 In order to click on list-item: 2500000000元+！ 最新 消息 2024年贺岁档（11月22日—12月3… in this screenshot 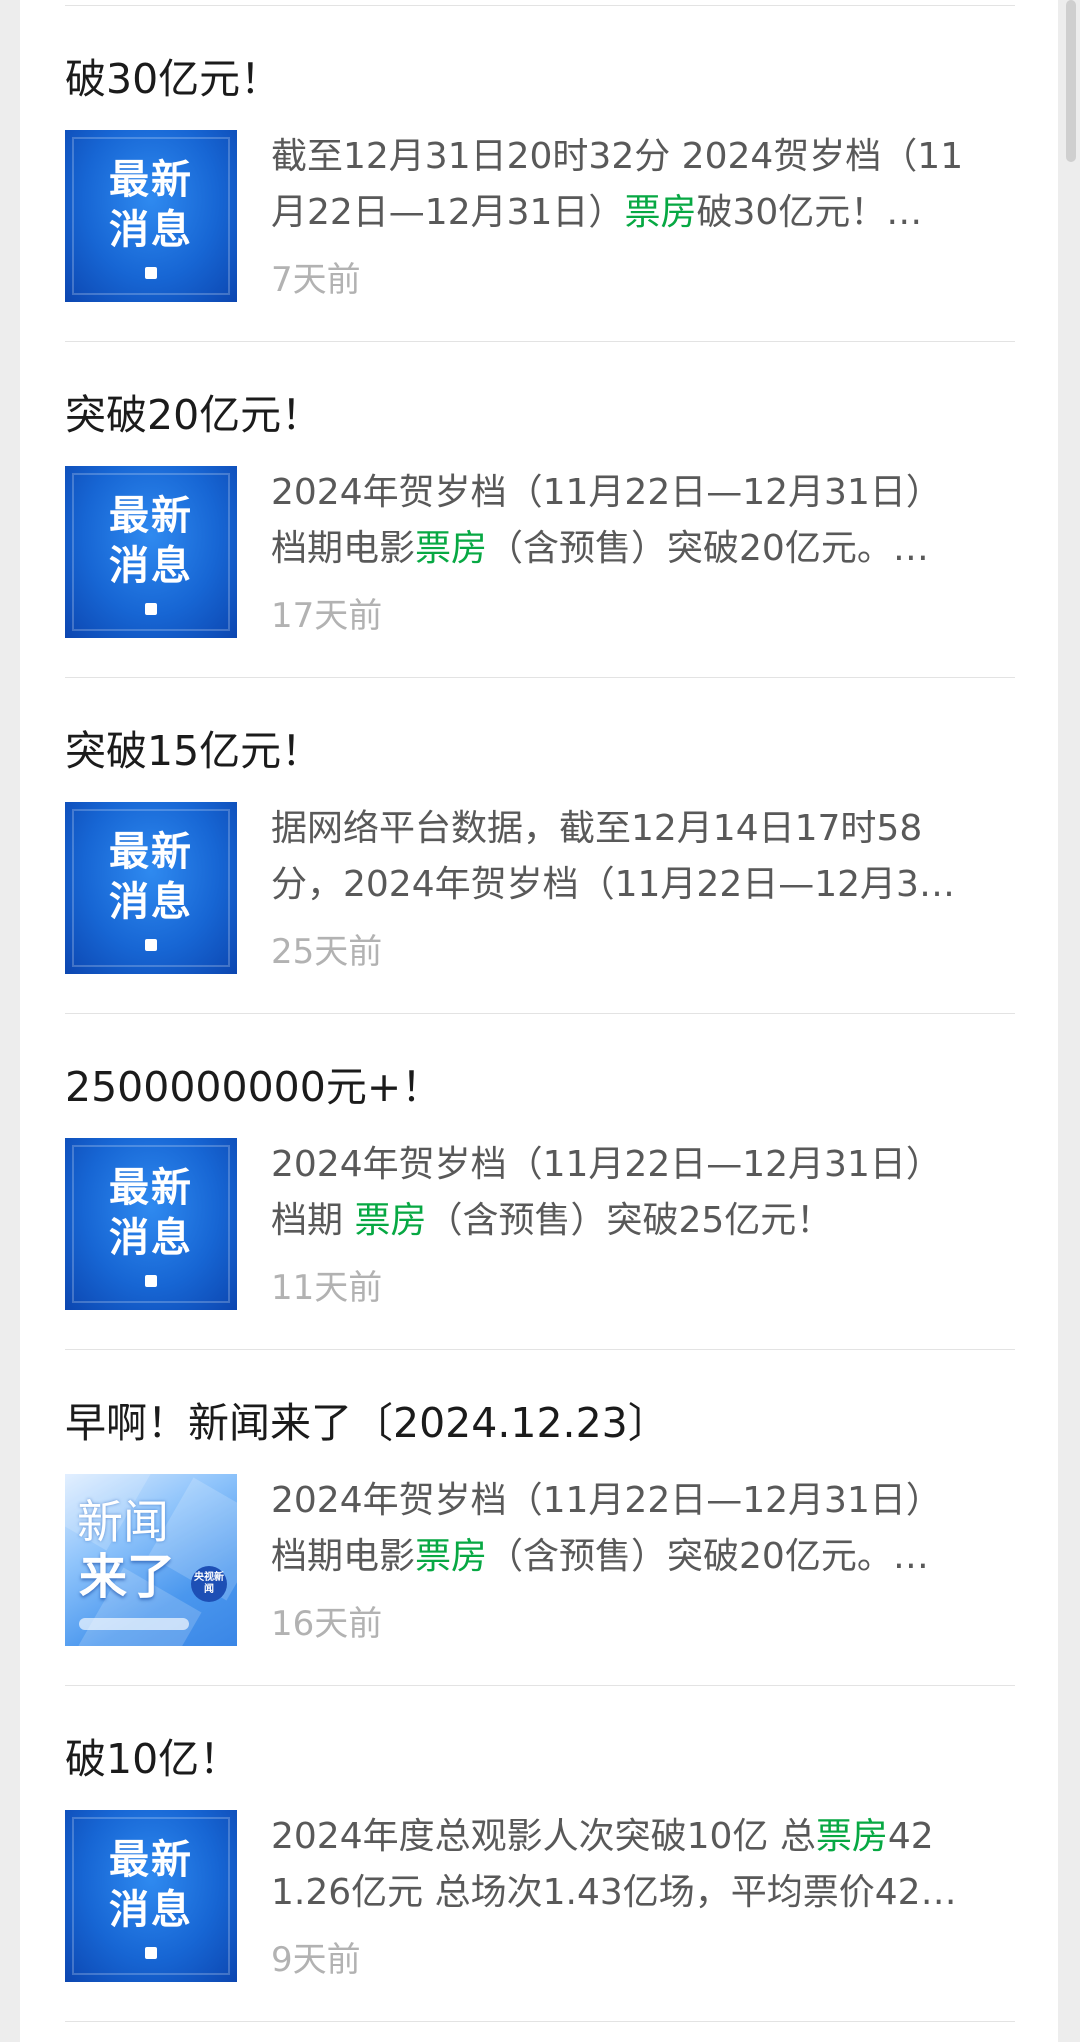, I will do `click(540, 1182)`.